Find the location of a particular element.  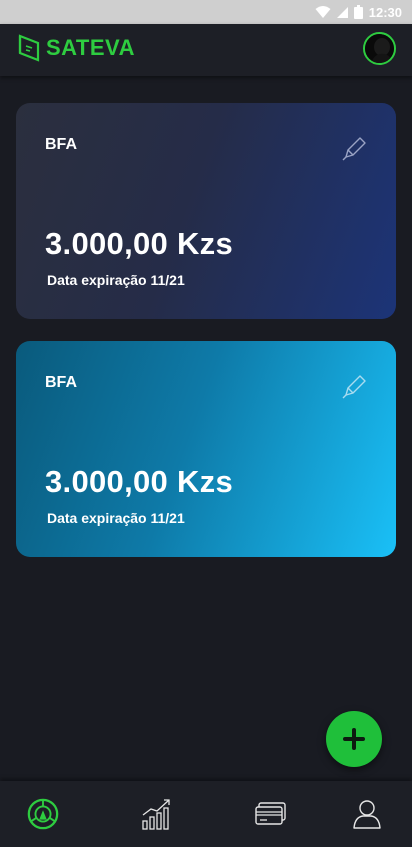

profile-icon is located at coordinates (367, 814).